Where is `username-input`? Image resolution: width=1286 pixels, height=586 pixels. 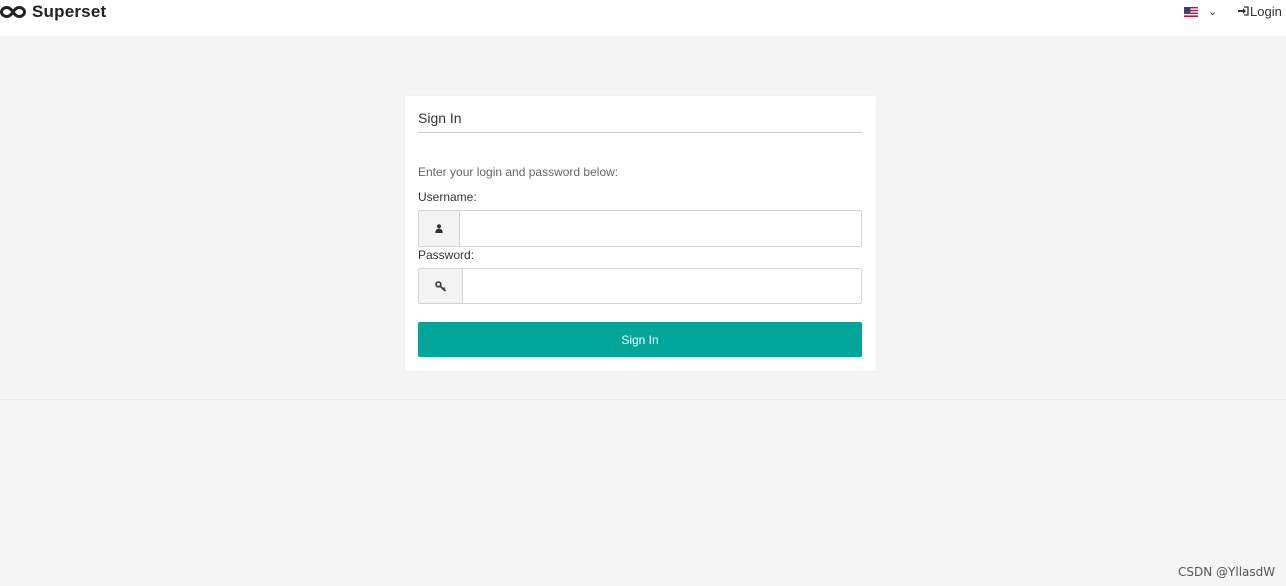 username-input is located at coordinates (660, 228).